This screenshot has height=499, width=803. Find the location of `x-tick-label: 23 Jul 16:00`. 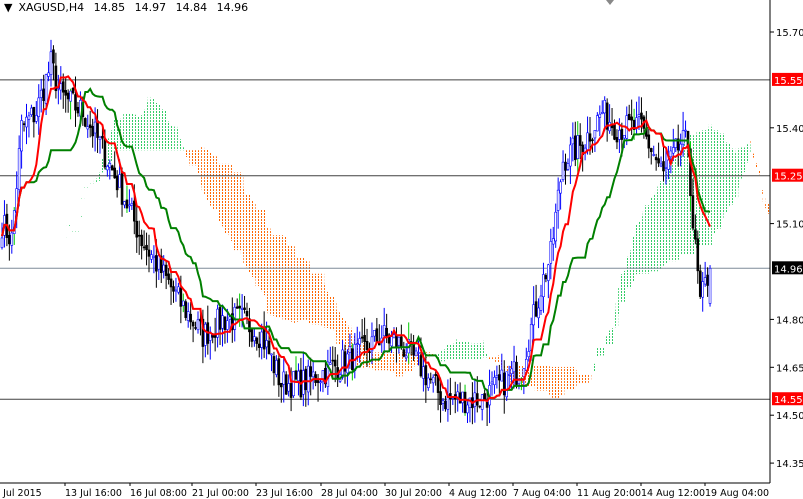

x-tick-label: 23 Jul 16:00 is located at coordinates (284, 493).